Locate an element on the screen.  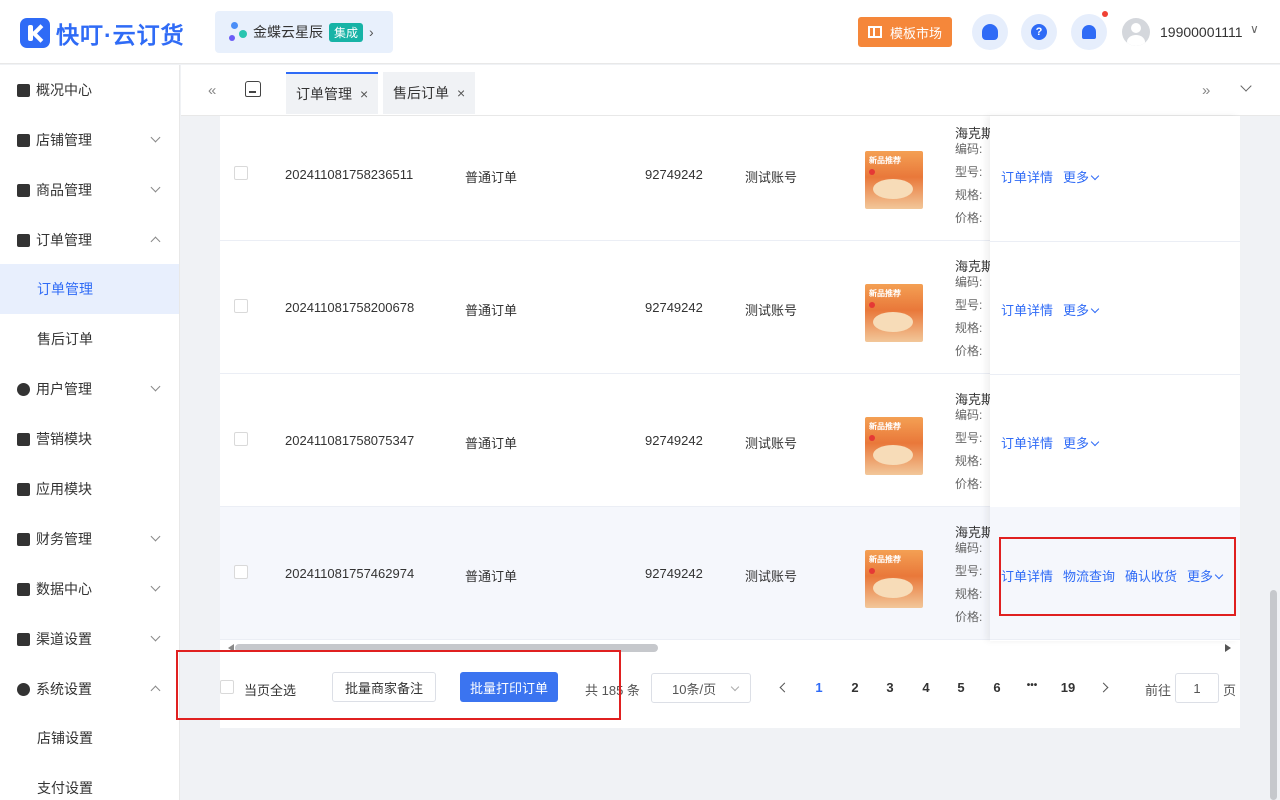
sidebar-subitem-order-management: 订单管理 is located at coordinates (89, 289).